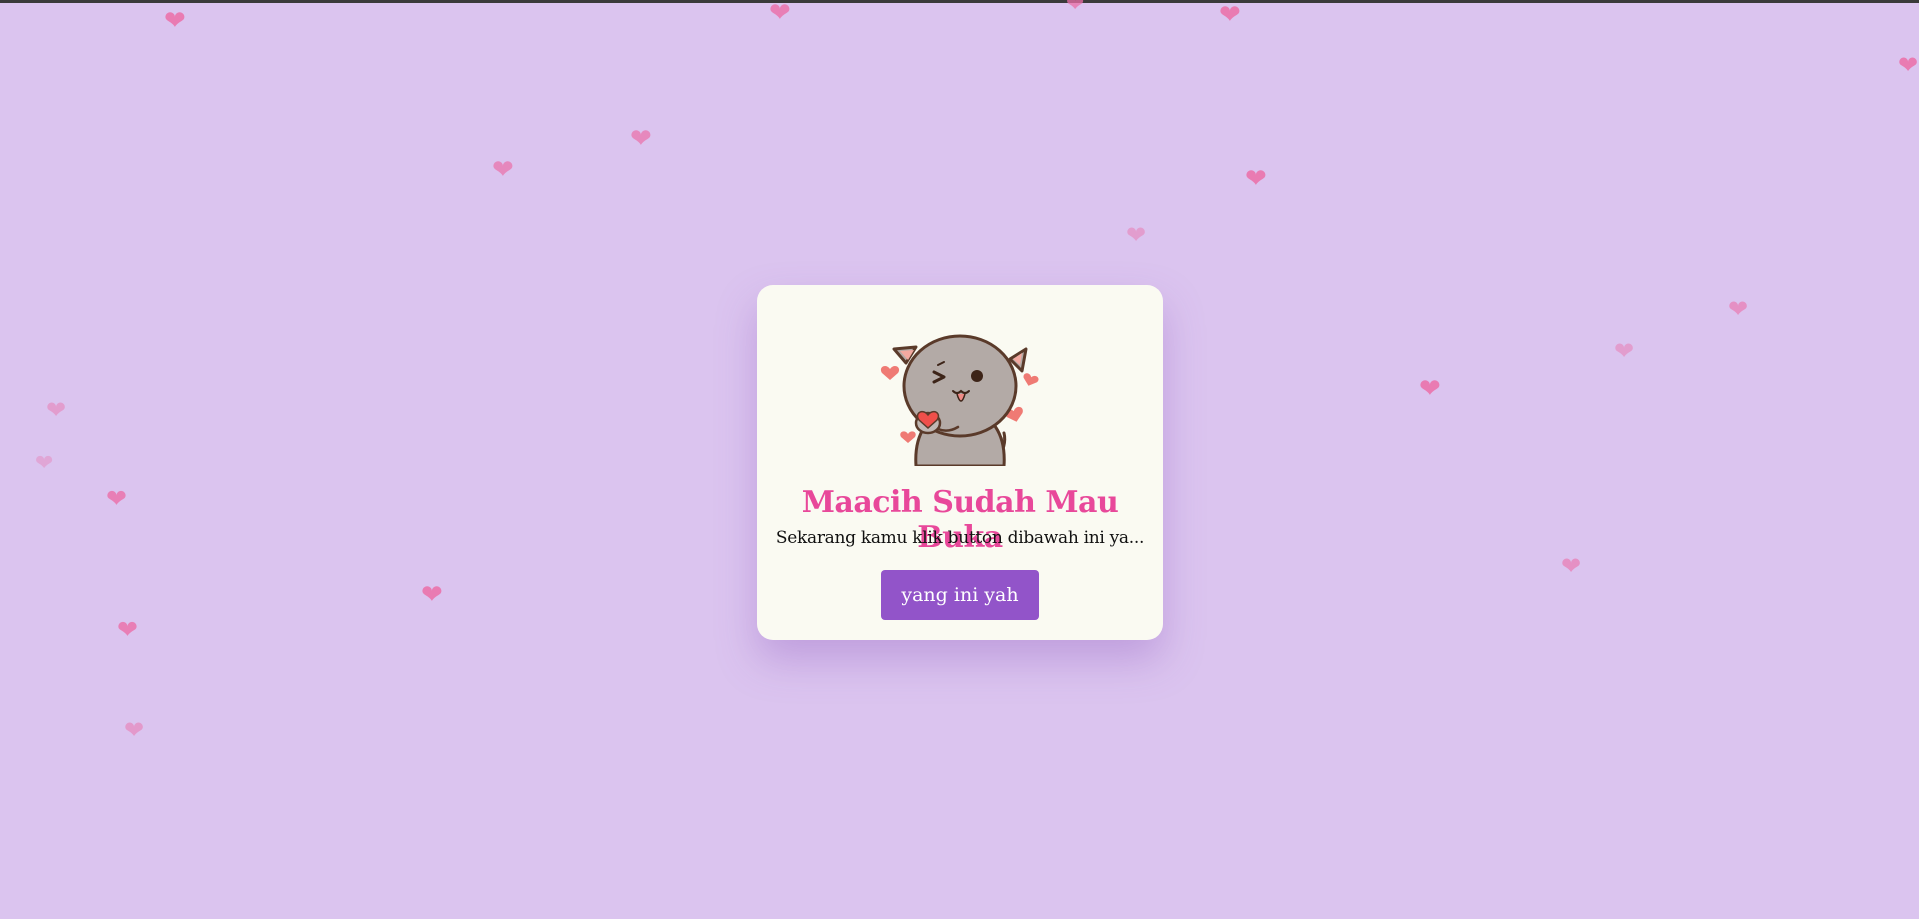  What do you see at coordinates (960, 595) in the screenshot?
I see `continue-button: yang ini yah` at bounding box center [960, 595].